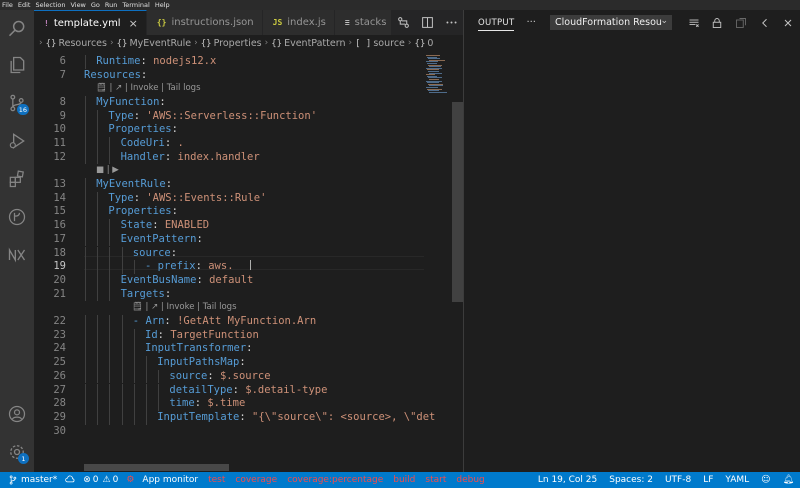 The width and height of the screenshot is (800, 488). What do you see at coordinates (107, 171) in the screenshot?
I see `code-lens-rule: ■ | ▶` at bounding box center [107, 171].